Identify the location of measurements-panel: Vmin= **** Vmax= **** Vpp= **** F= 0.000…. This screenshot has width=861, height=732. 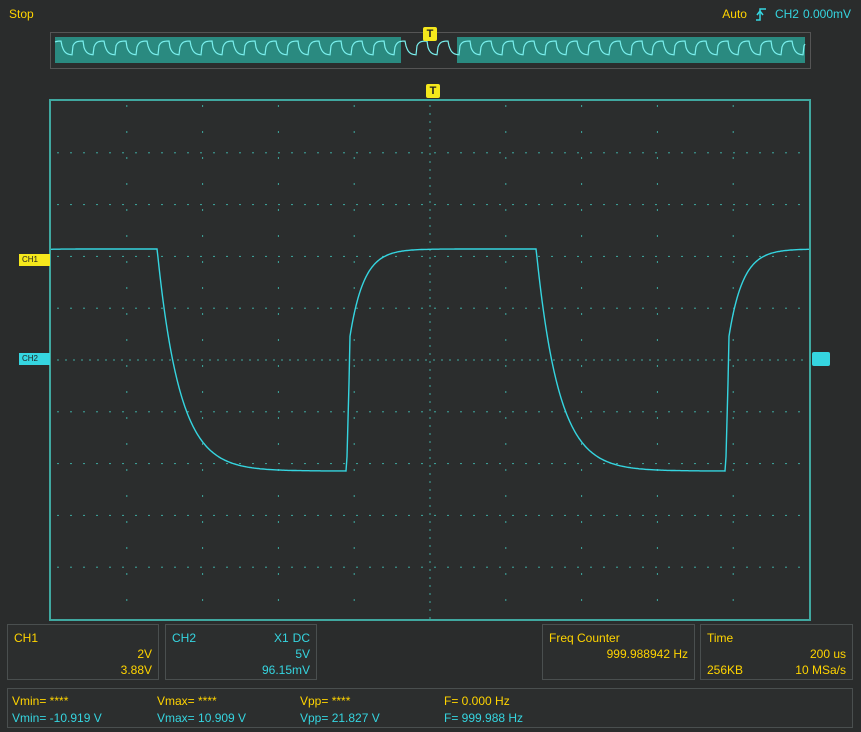
(430, 708).